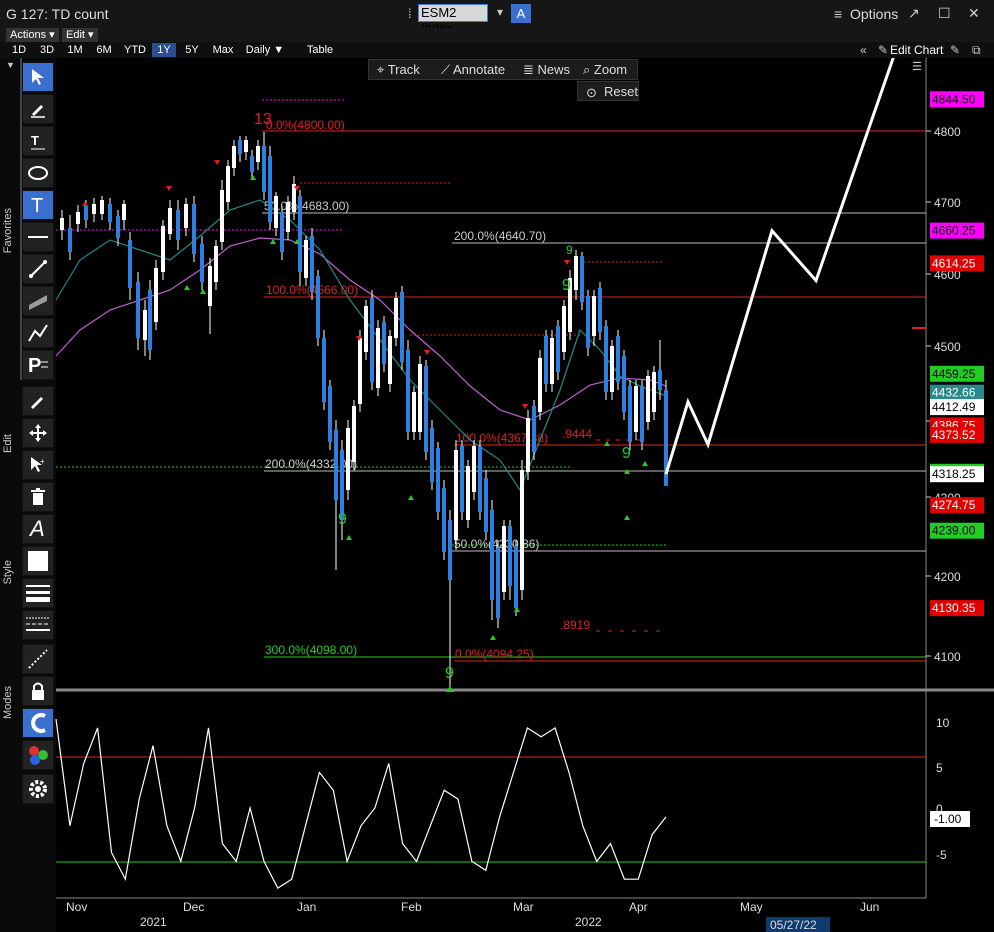 Image resolution: width=994 pixels, height=932 pixels. I want to click on range-1y: 1Y, so click(164, 50).